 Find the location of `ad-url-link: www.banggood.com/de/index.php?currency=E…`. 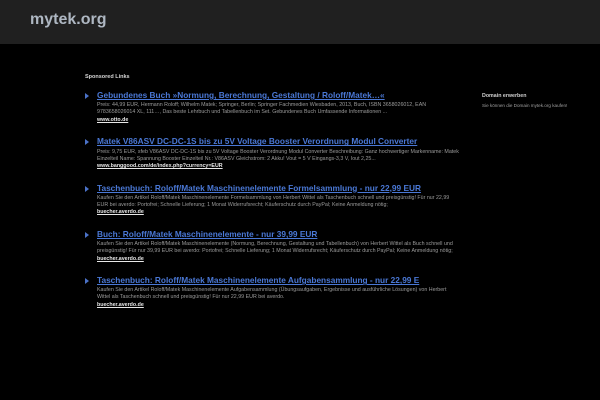

ad-url-link: www.banggood.com/de/index.php?currency=E… is located at coordinates (278, 166).